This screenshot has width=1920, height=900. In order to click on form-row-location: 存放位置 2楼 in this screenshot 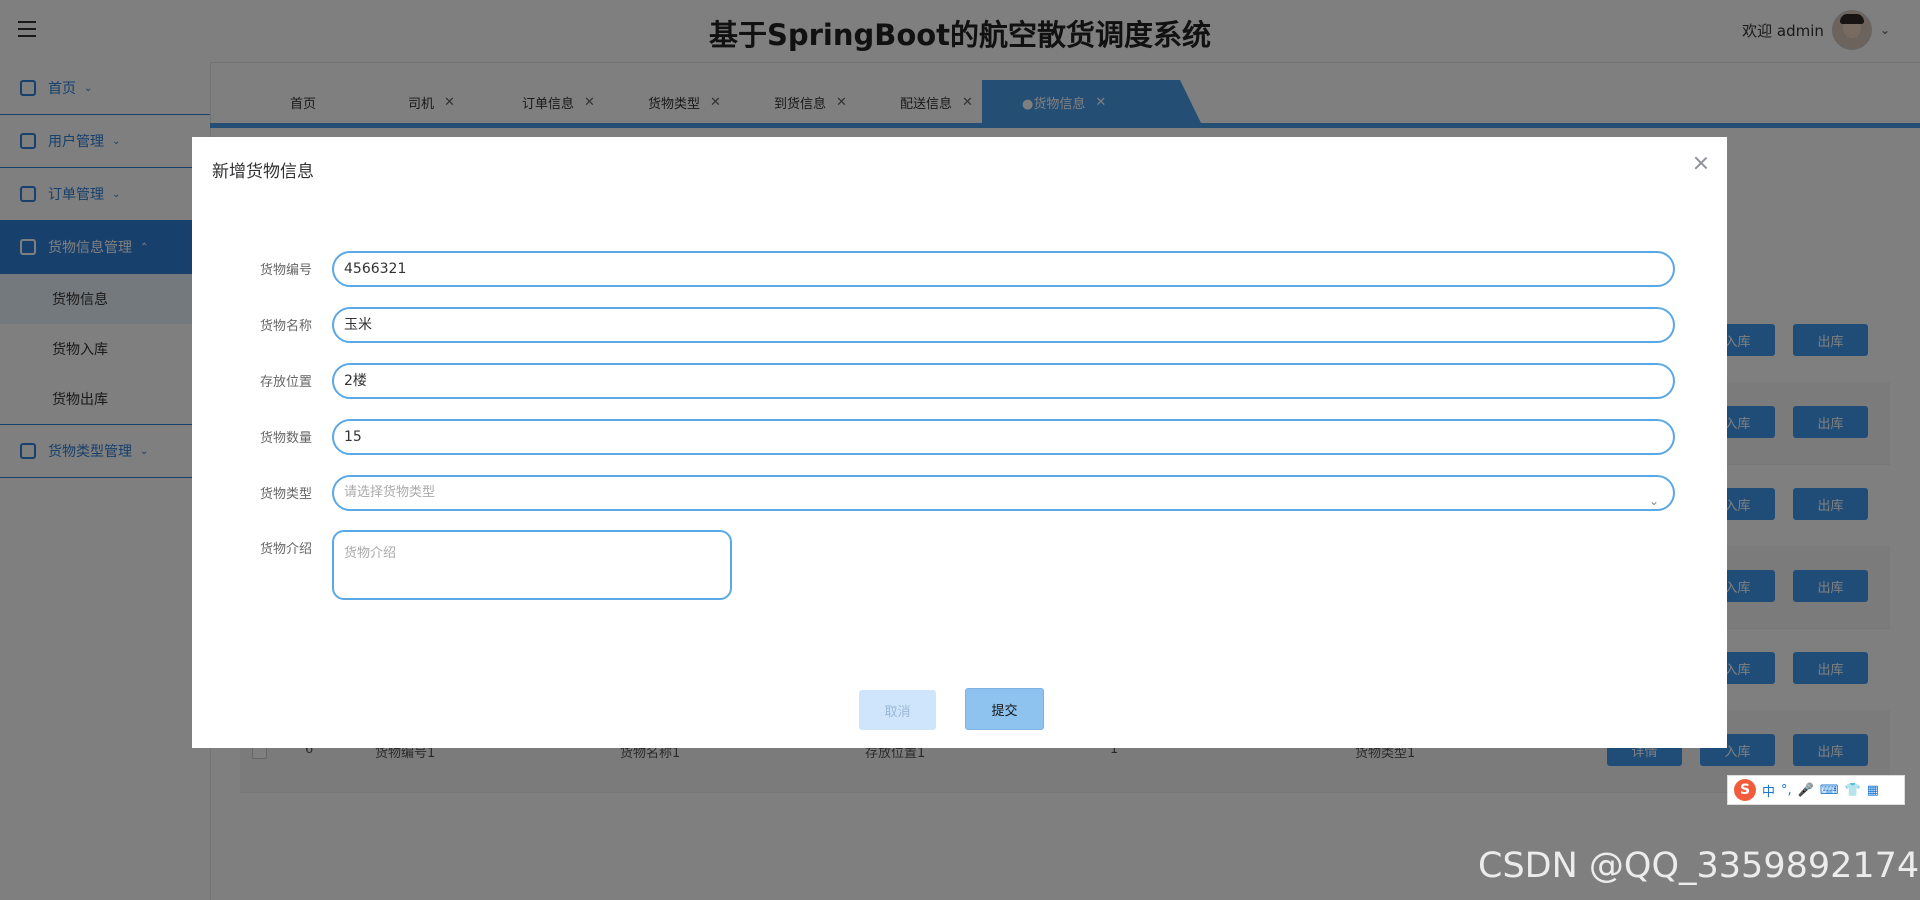, I will do `click(959, 381)`.